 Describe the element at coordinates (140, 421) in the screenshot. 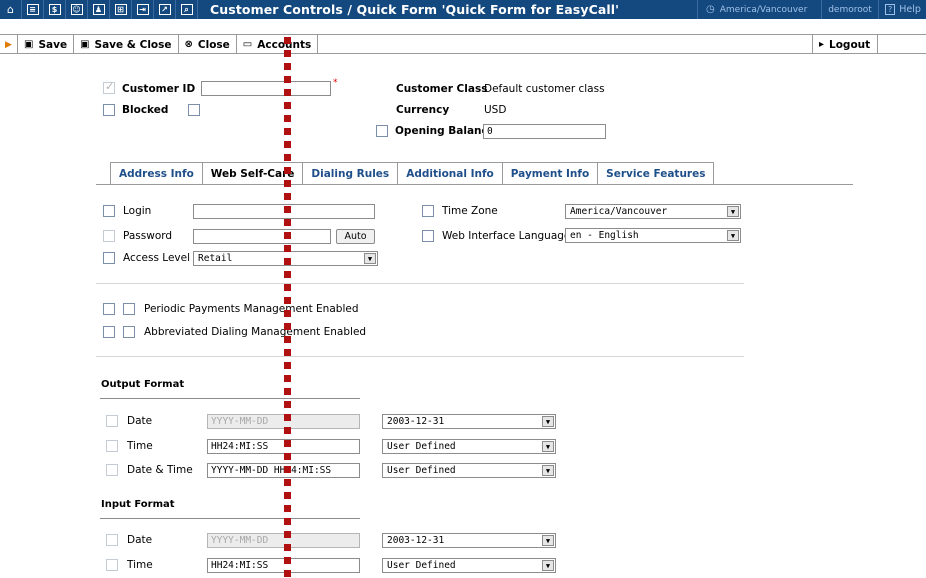

I see `output-date-label: Date` at that location.